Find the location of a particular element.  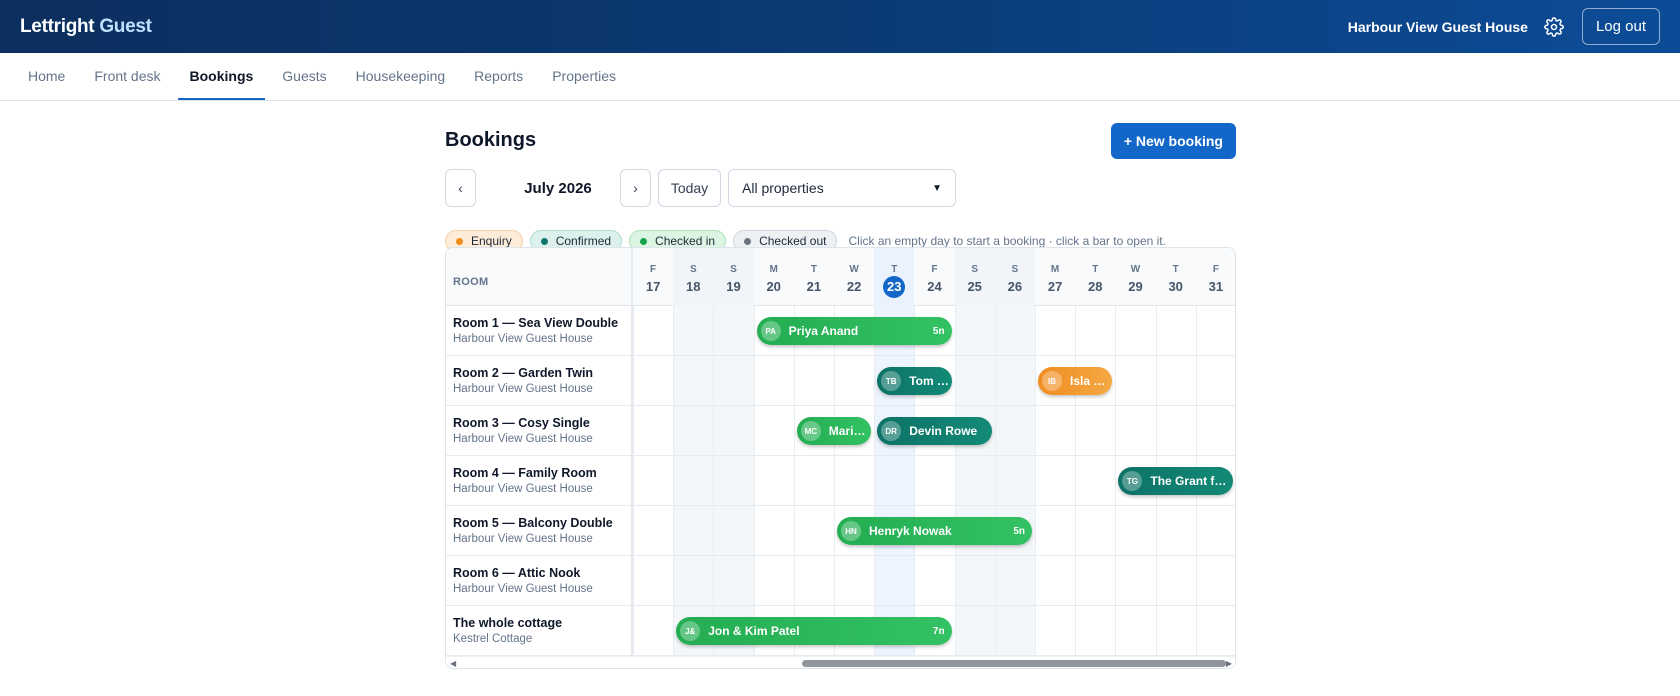

day-header: F 17 is located at coordinates (653, 277).